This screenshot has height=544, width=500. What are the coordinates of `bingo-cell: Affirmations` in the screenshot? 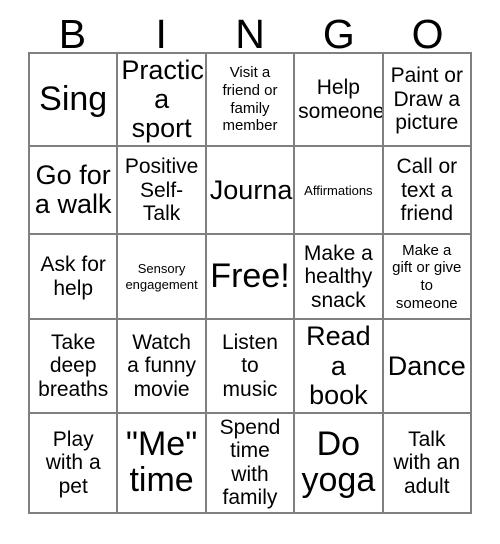 It's located at (339, 191).